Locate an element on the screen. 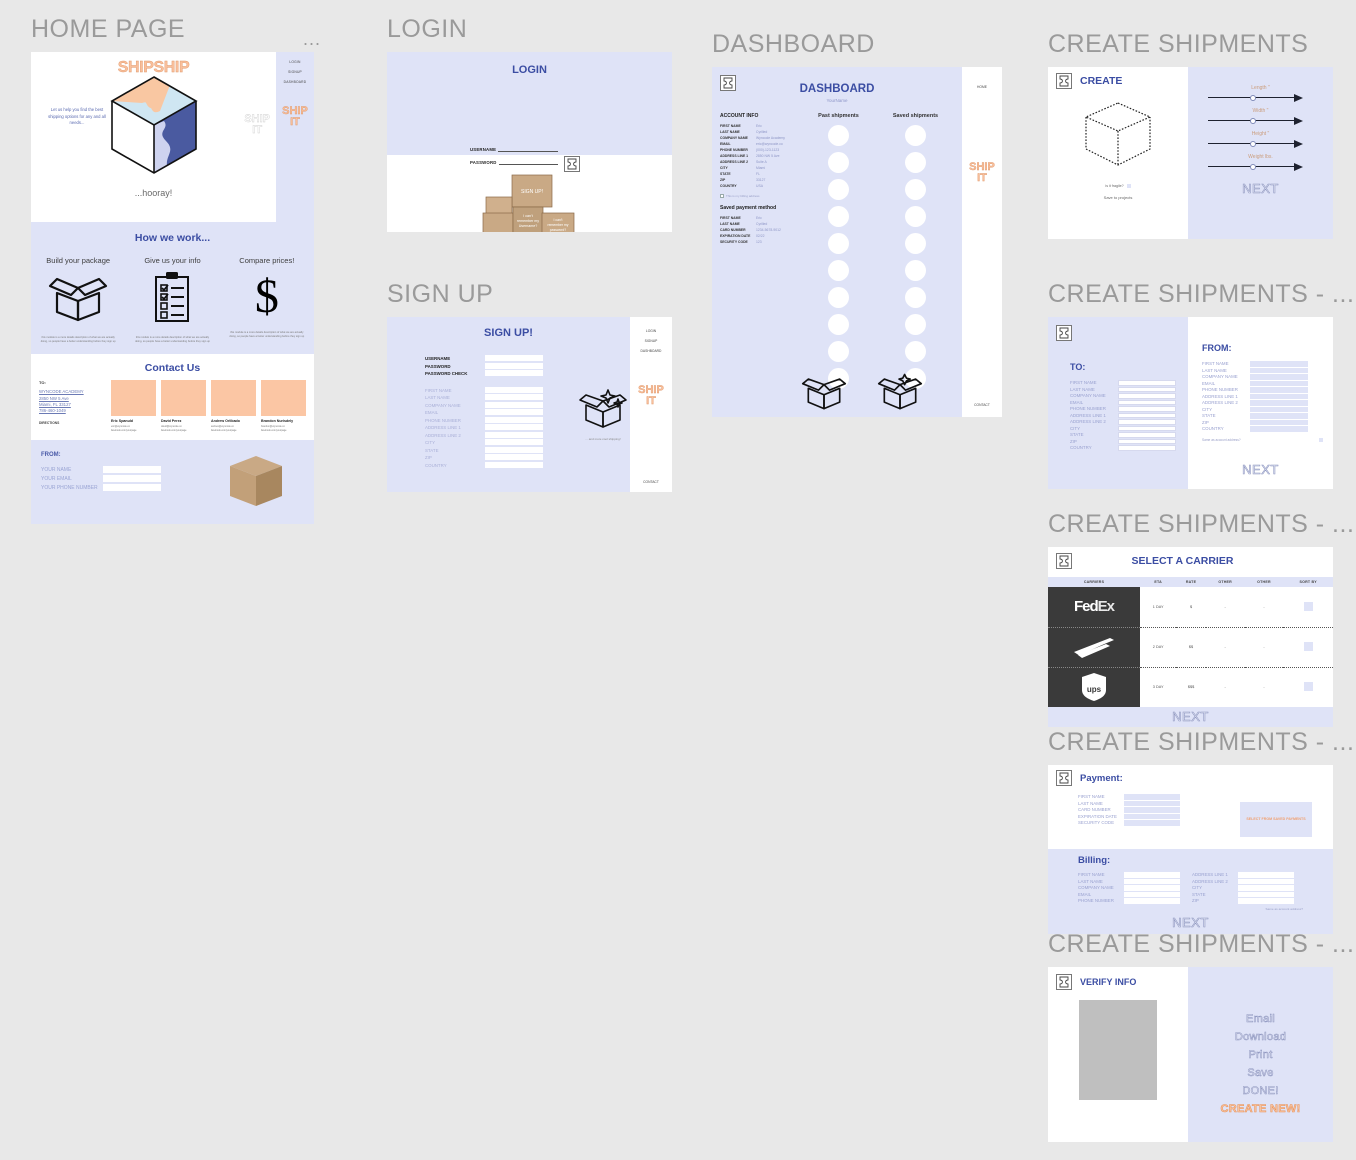  done-action: DONE! is located at coordinates (1260, 1091).